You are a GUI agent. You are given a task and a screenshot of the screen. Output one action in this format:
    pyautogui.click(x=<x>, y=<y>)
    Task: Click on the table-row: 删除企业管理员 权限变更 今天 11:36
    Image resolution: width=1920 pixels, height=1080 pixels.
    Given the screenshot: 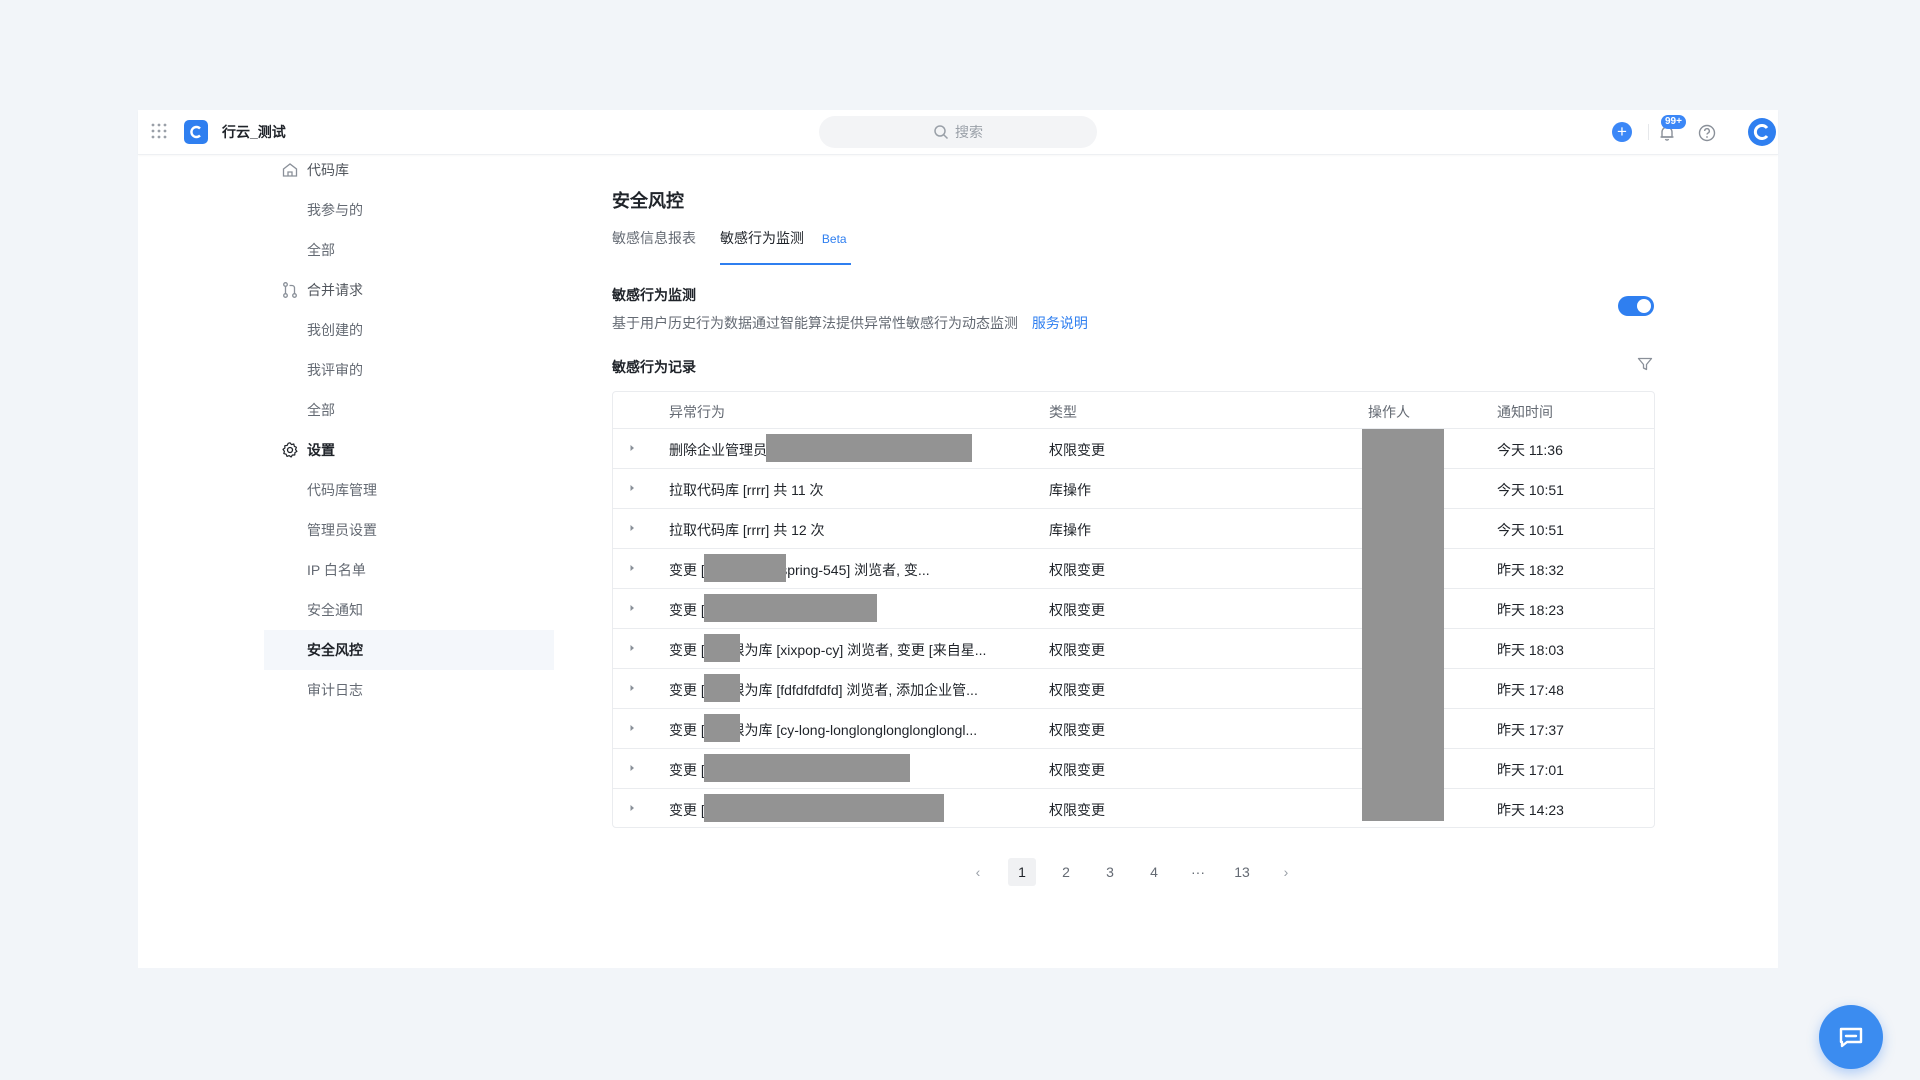 What is the action you would take?
    pyautogui.click(x=1133, y=449)
    